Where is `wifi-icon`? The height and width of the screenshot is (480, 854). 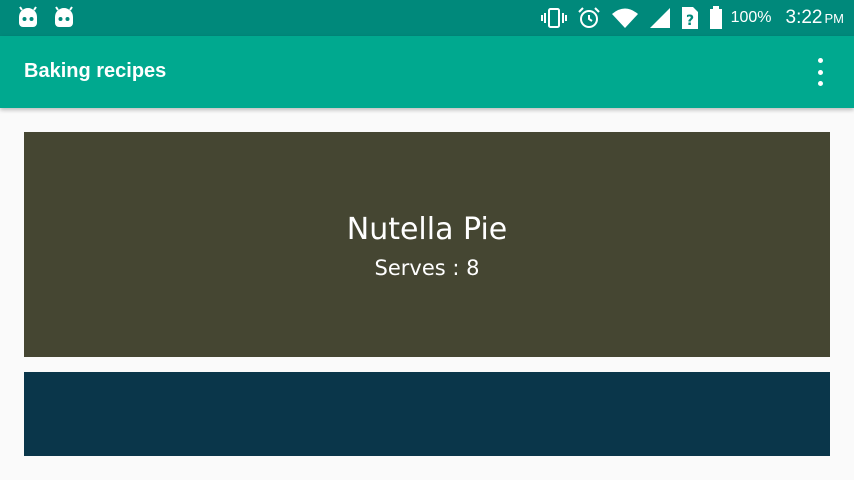 wifi-icon is located at coordinates (625, 18).